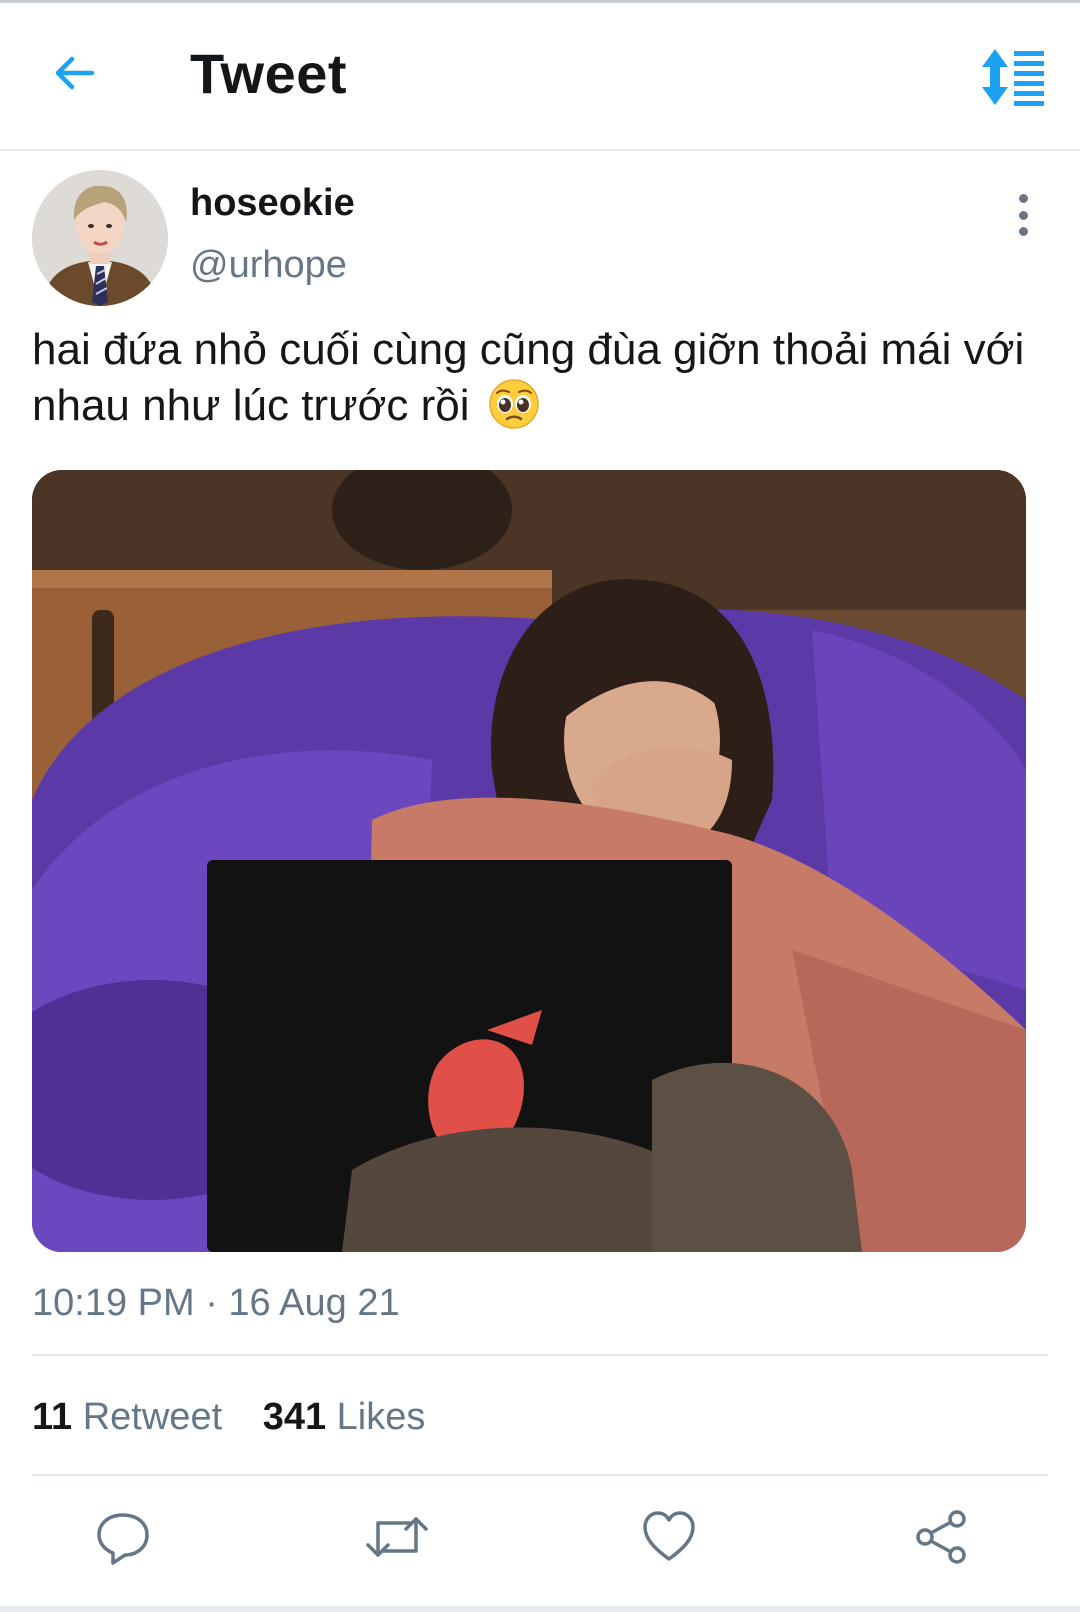  I want to click on tweet-stats: 11 Retweet 341 Likes, so click(243, 1417).